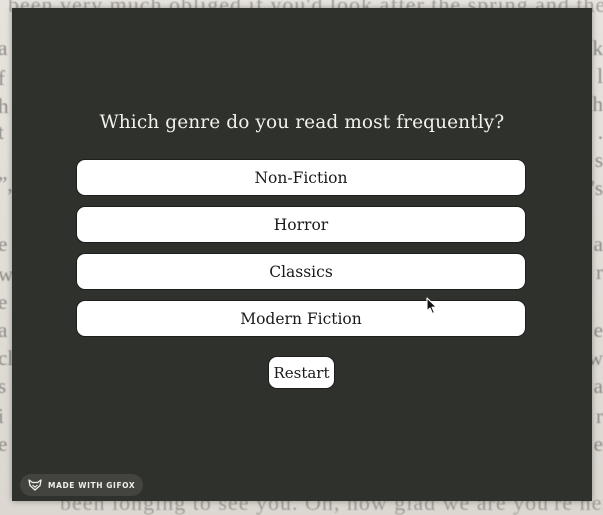 This screenshot has width=603, height=515. I want to click on answer-option-classics: Classics, so click(301, 271).